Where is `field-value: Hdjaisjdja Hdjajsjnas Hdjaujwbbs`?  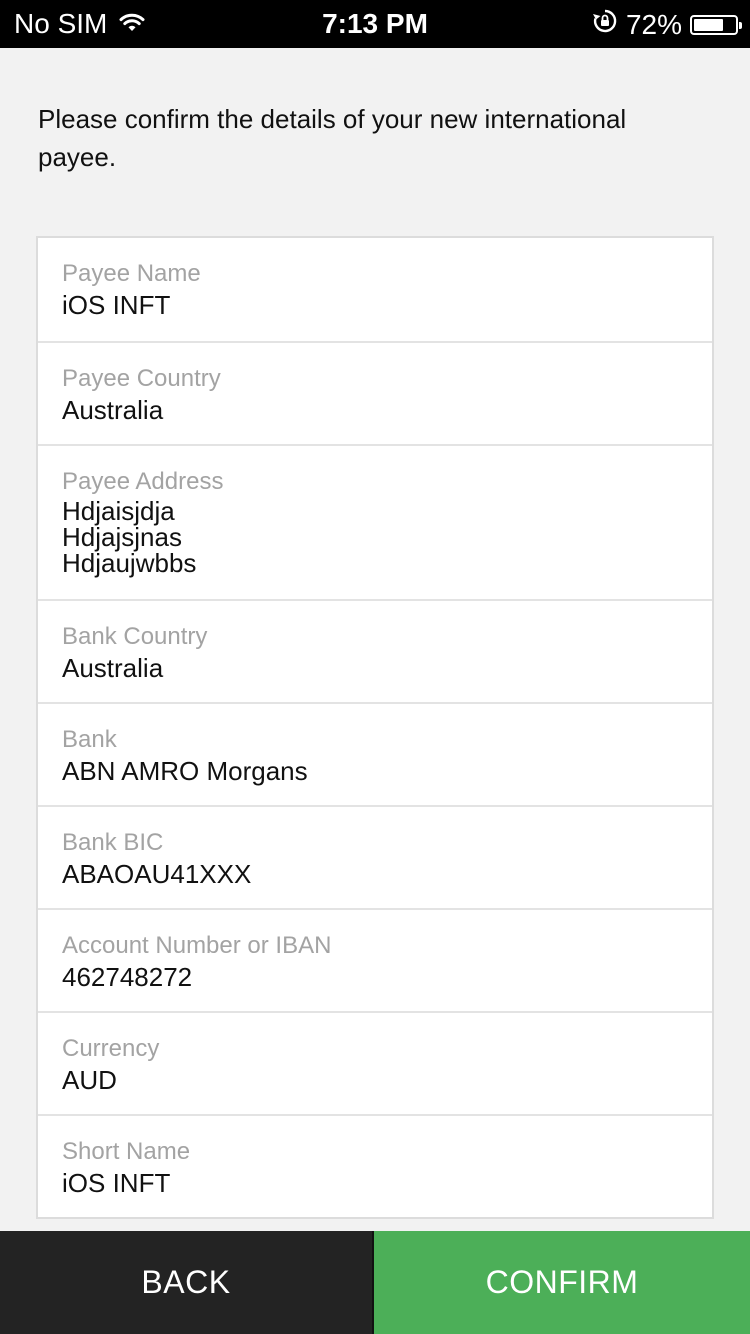
field-value: Hdjaisjdja Hdjajsjnas Hdjaujwbbs is located at coordinates (387, 537).